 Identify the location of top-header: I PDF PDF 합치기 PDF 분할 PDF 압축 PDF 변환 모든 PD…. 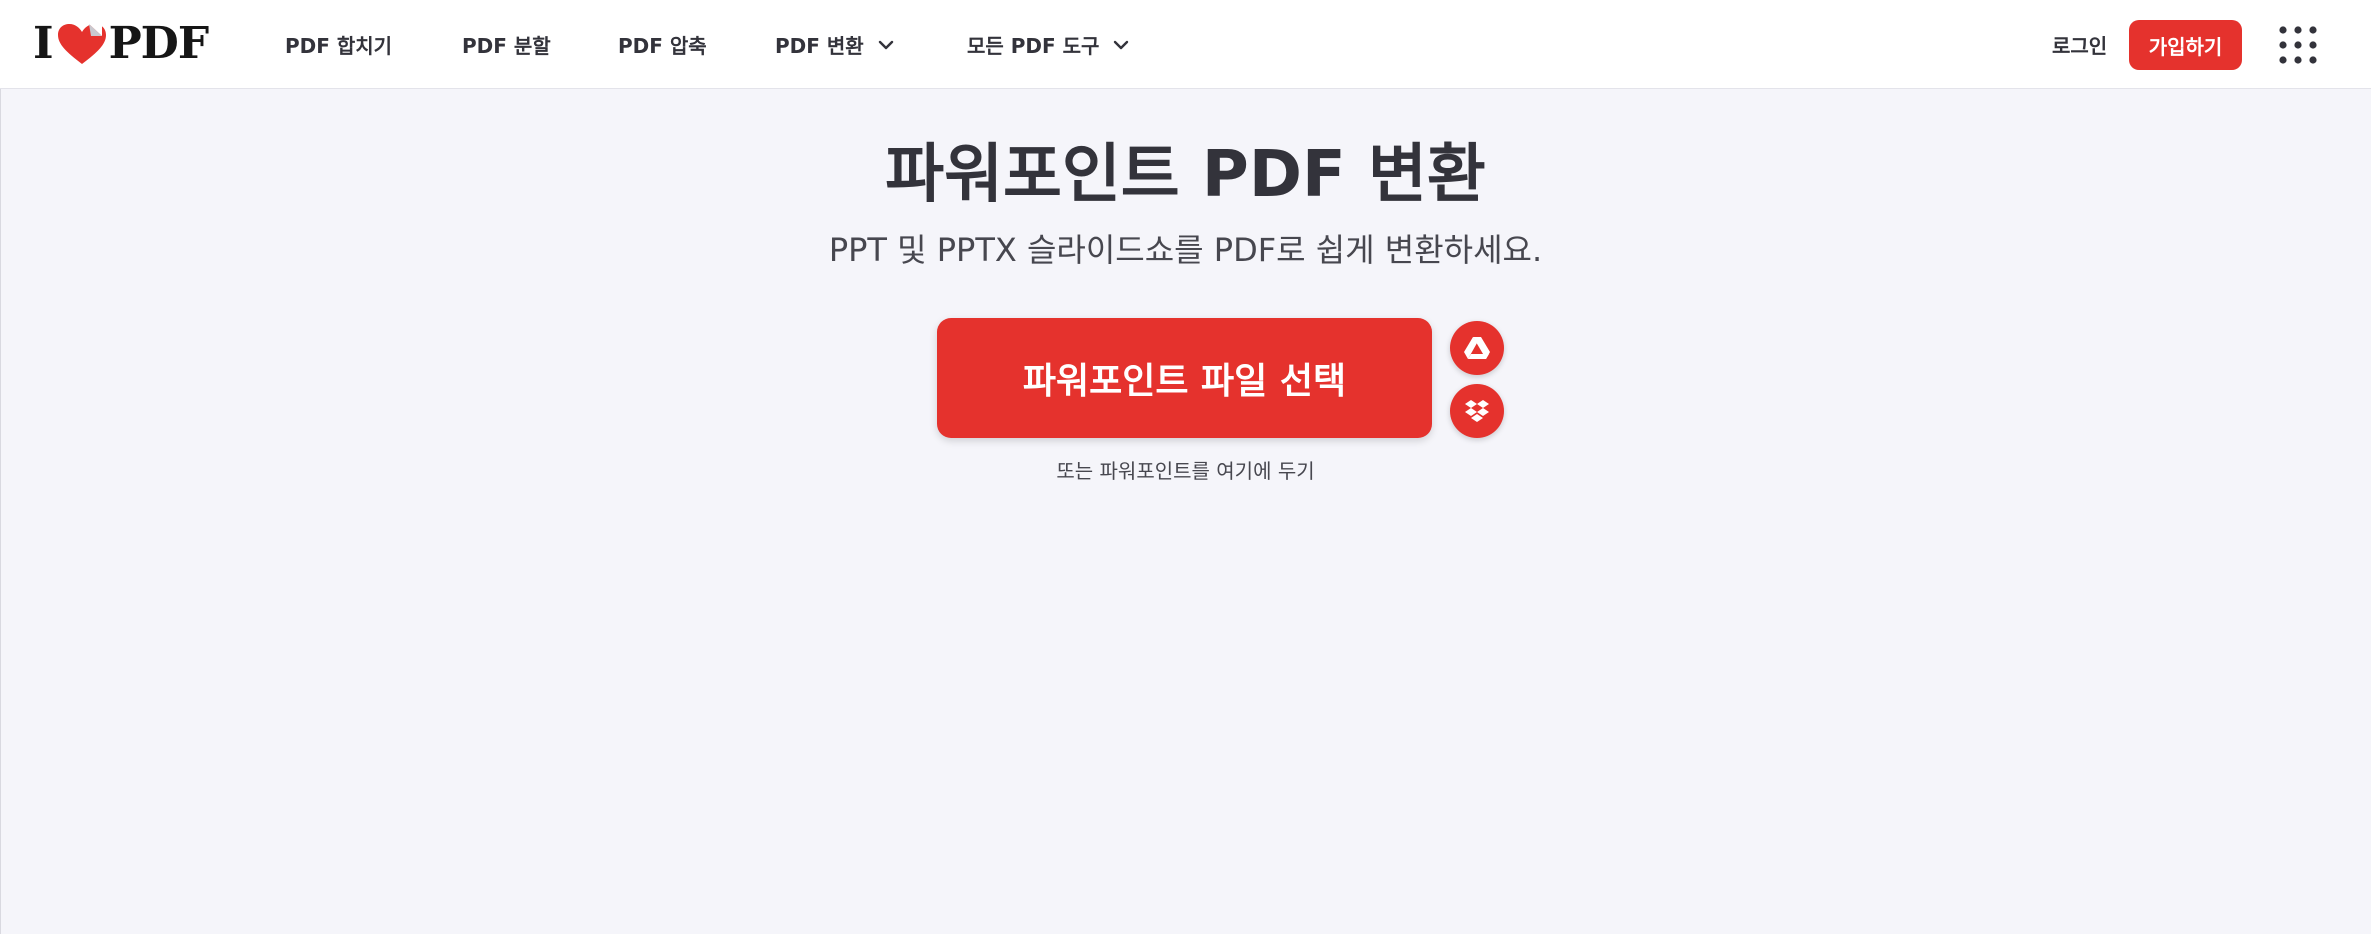
(1185, 44).